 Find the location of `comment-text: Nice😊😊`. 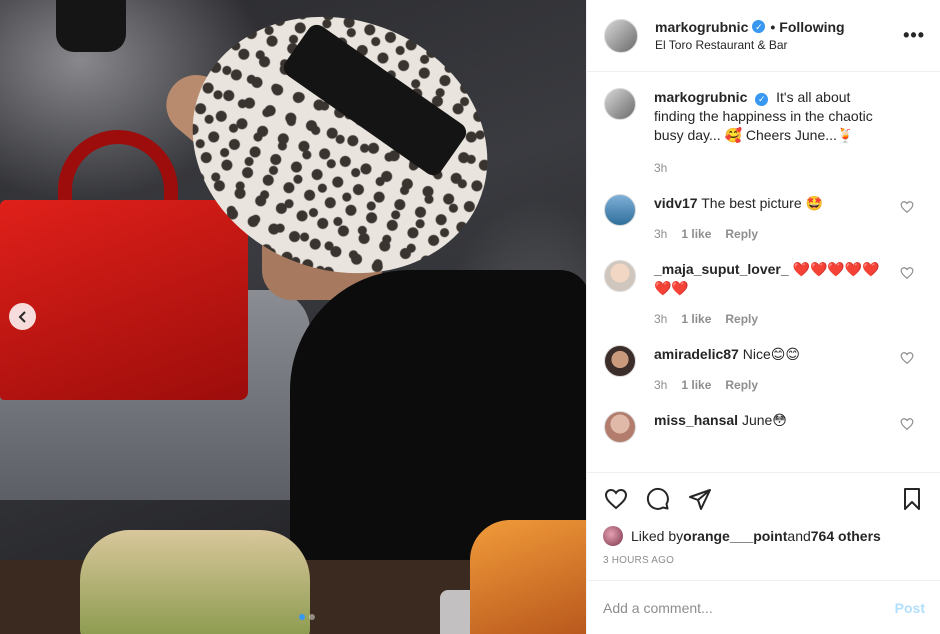

comment-text: Nice😊😊 is located at coordinates (771, 354).